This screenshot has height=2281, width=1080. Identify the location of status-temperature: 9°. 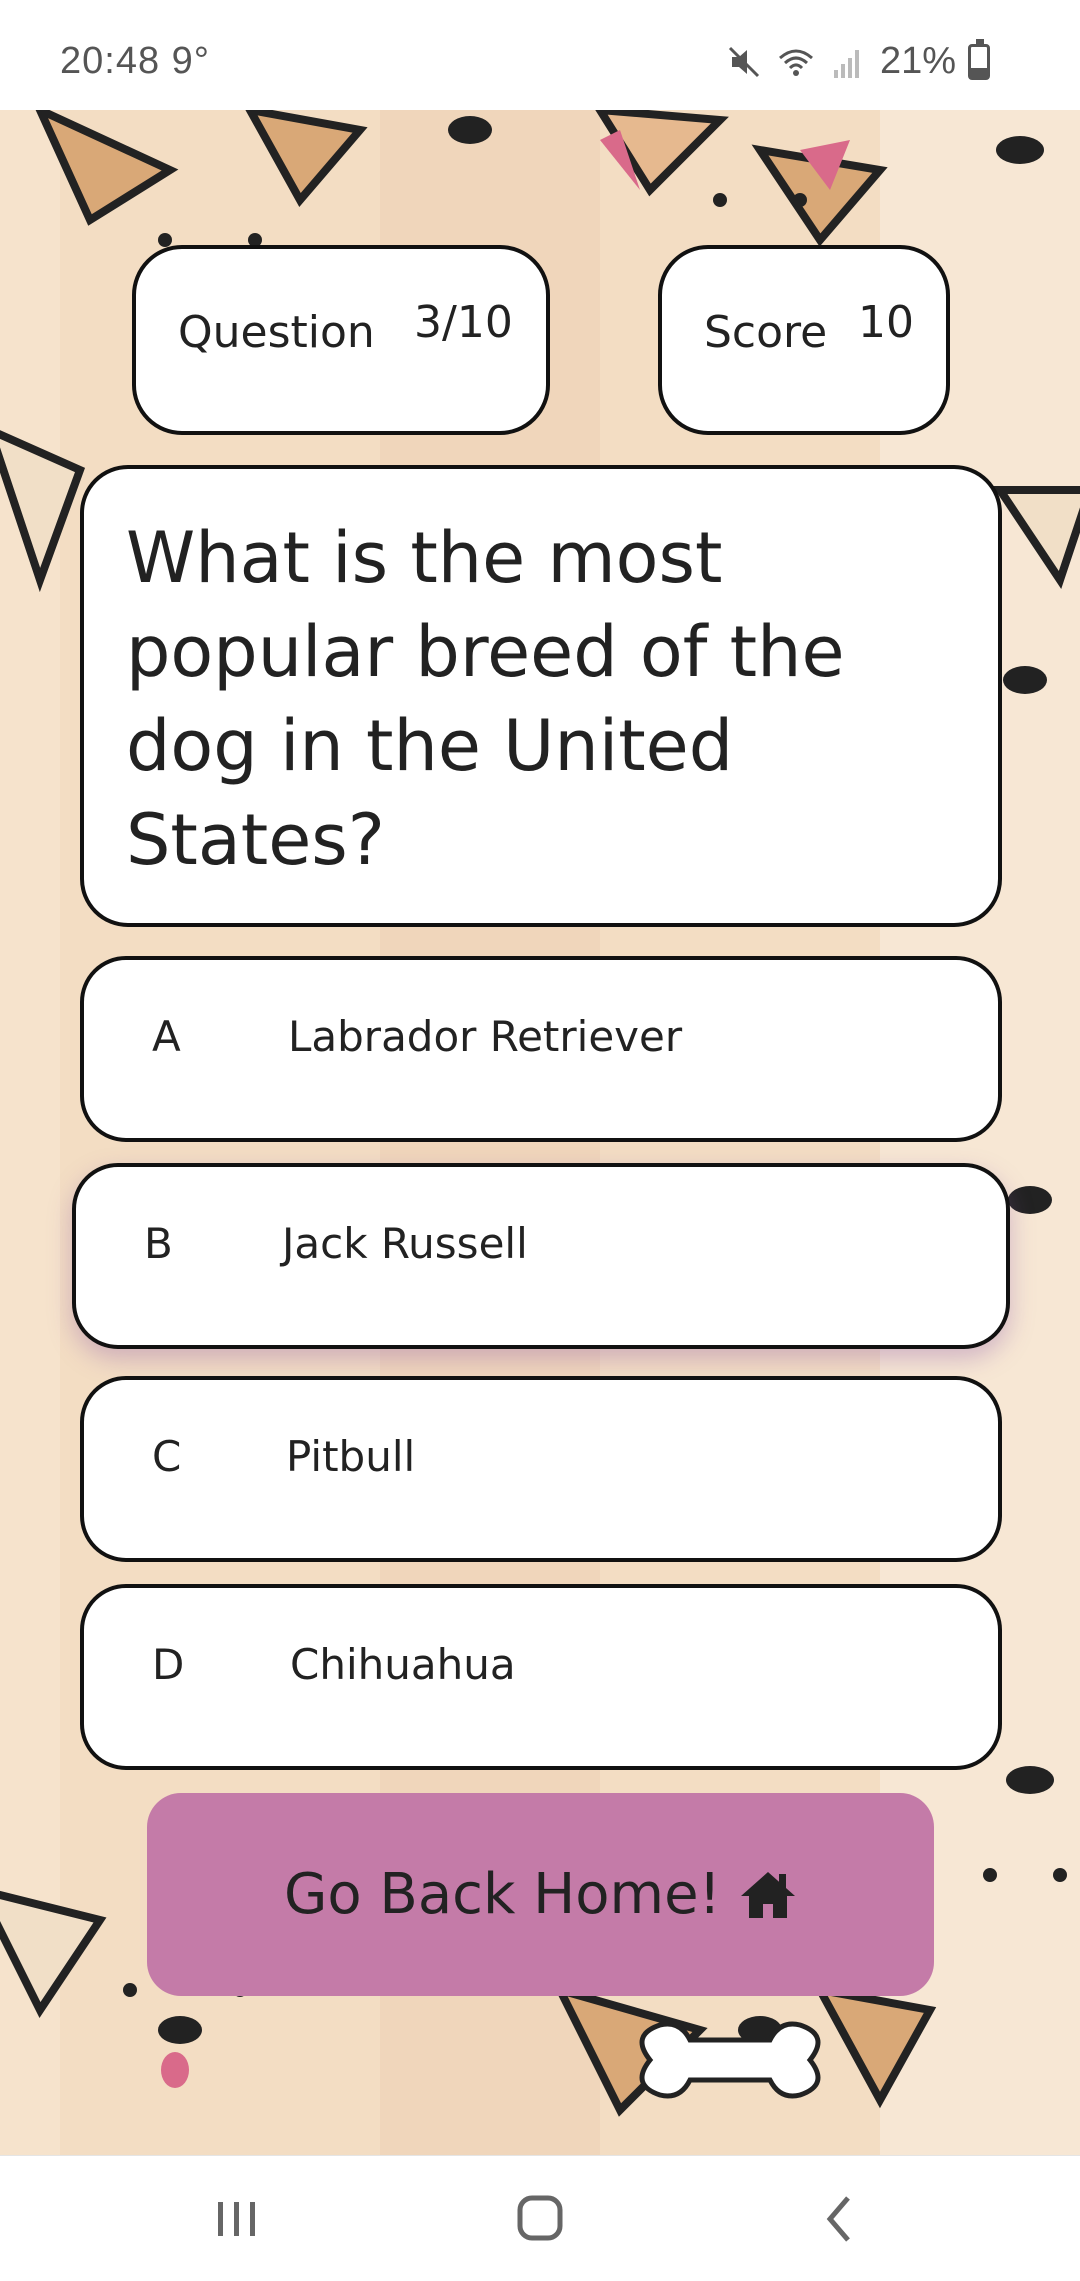
(190, 61).